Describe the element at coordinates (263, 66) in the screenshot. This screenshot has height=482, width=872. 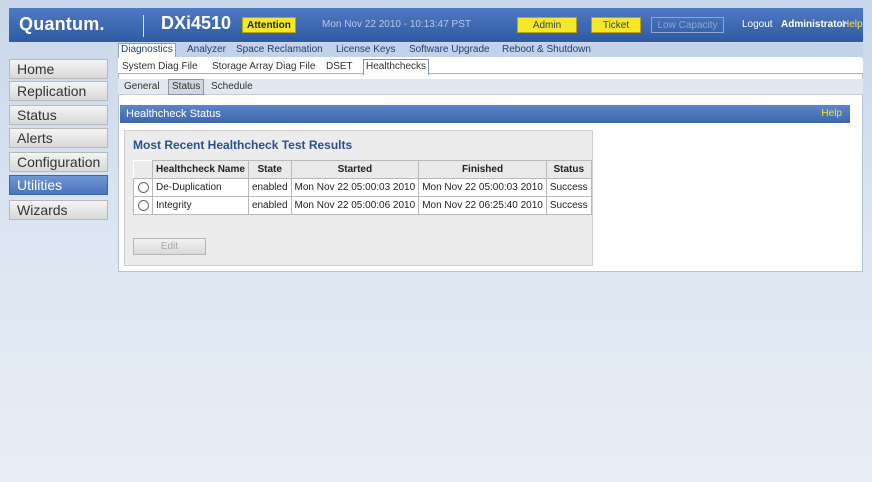
I see `tab-storage-array-diag-file: Storage Array Diag File` at that location.